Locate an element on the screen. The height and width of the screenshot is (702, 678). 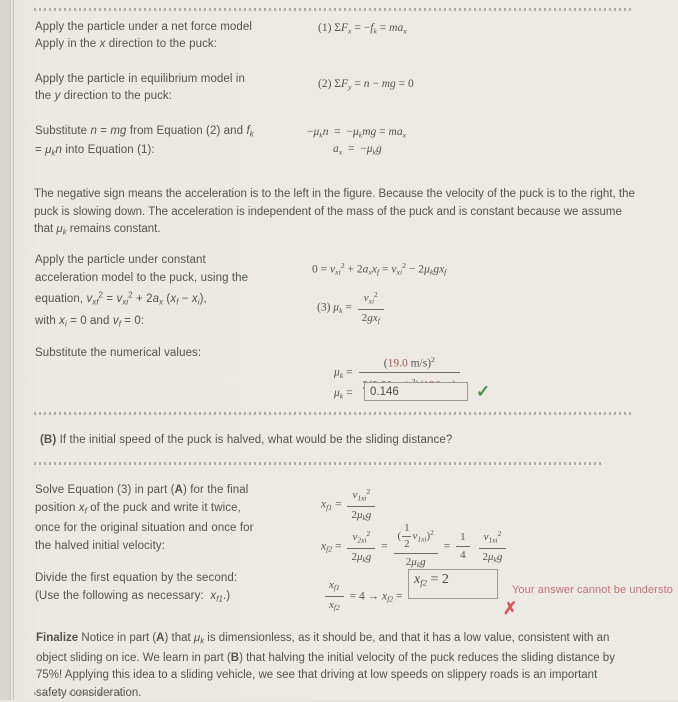
partb-eq2-term1-denominator: 2μkg is located at coordinates (361, 558).